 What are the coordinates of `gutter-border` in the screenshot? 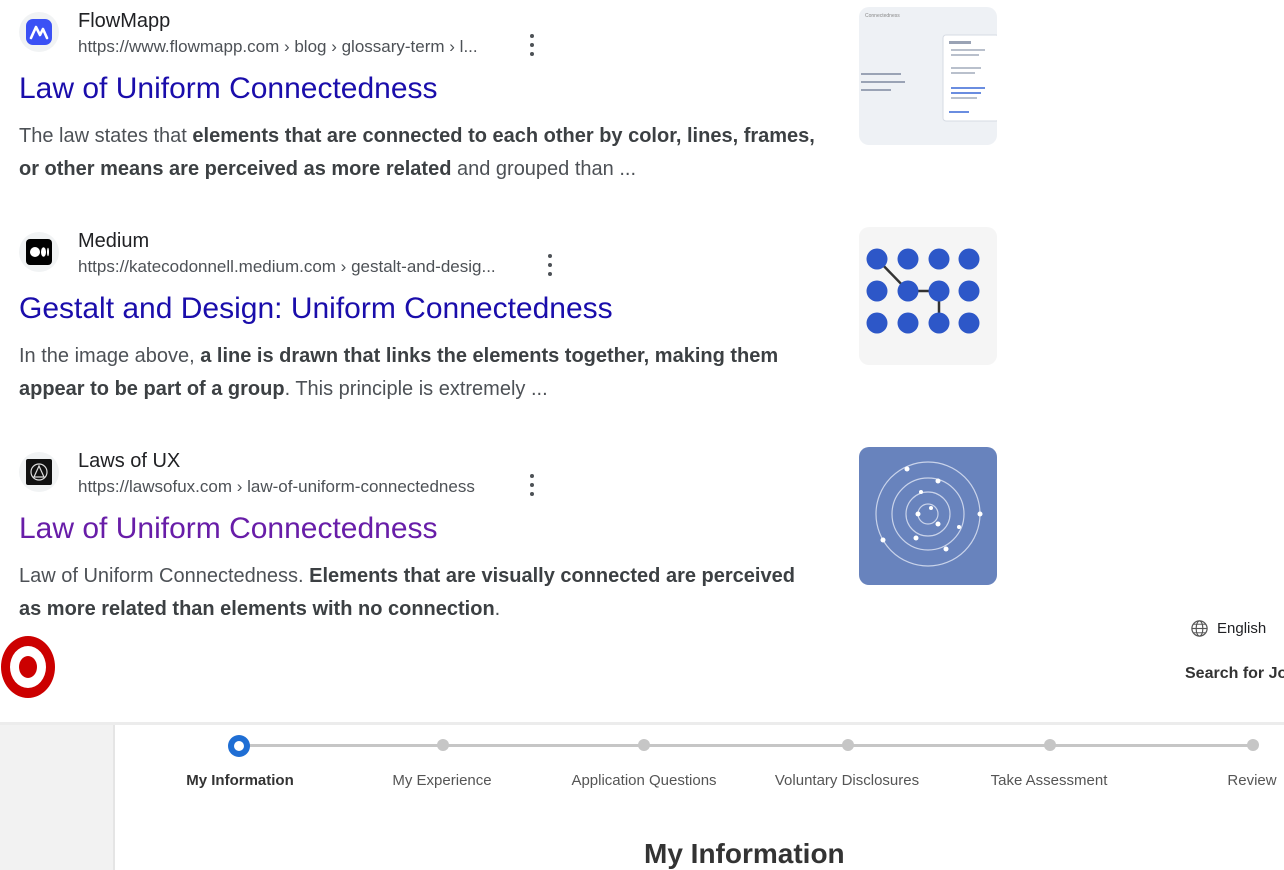 It's located at (114, 797).